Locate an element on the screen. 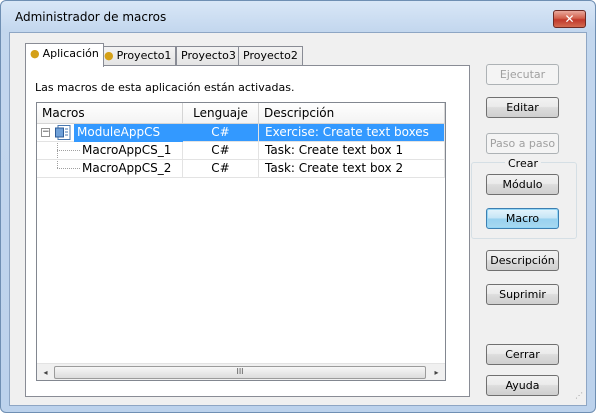  module-button: Módulo is located at coordinates (522, 184).